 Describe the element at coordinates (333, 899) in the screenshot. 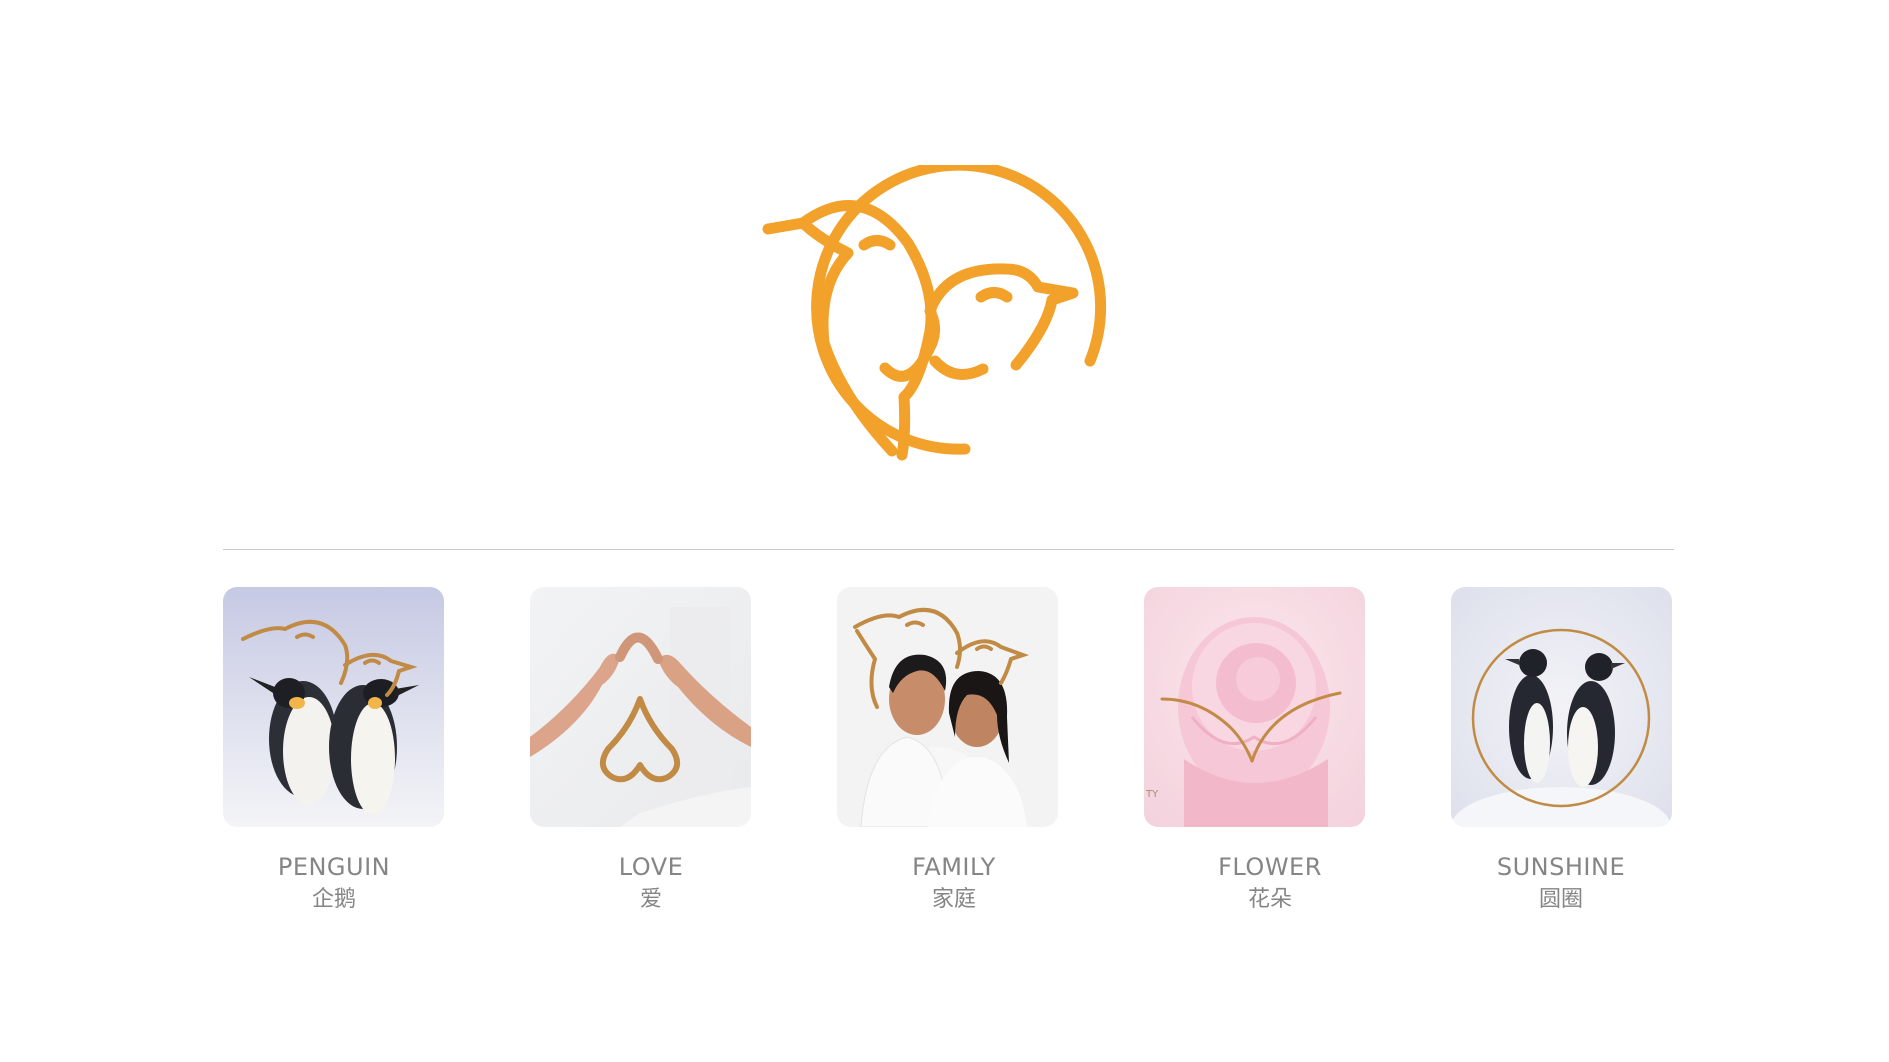

I see `penguin-label-cn: 企鹅` at that location.